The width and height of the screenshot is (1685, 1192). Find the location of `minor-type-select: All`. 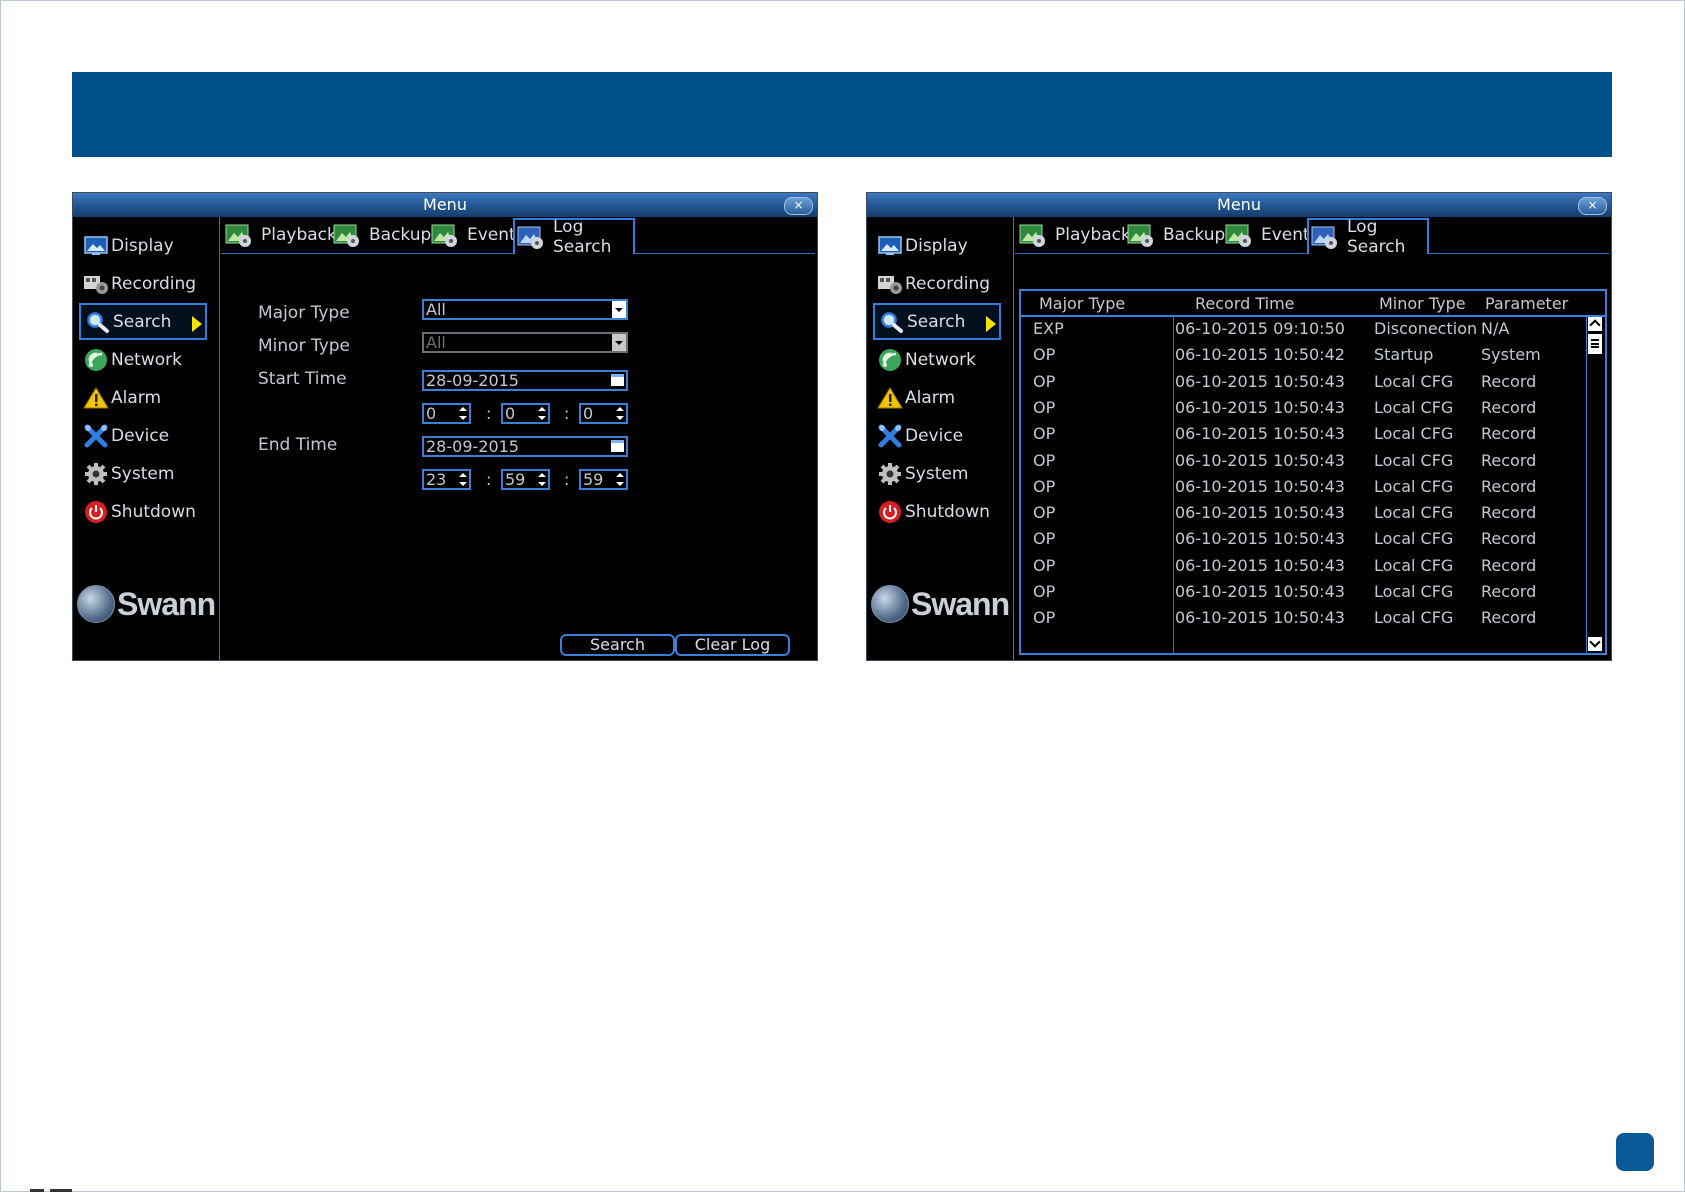

minor-type-select: All is located at coordinates (525, 342).